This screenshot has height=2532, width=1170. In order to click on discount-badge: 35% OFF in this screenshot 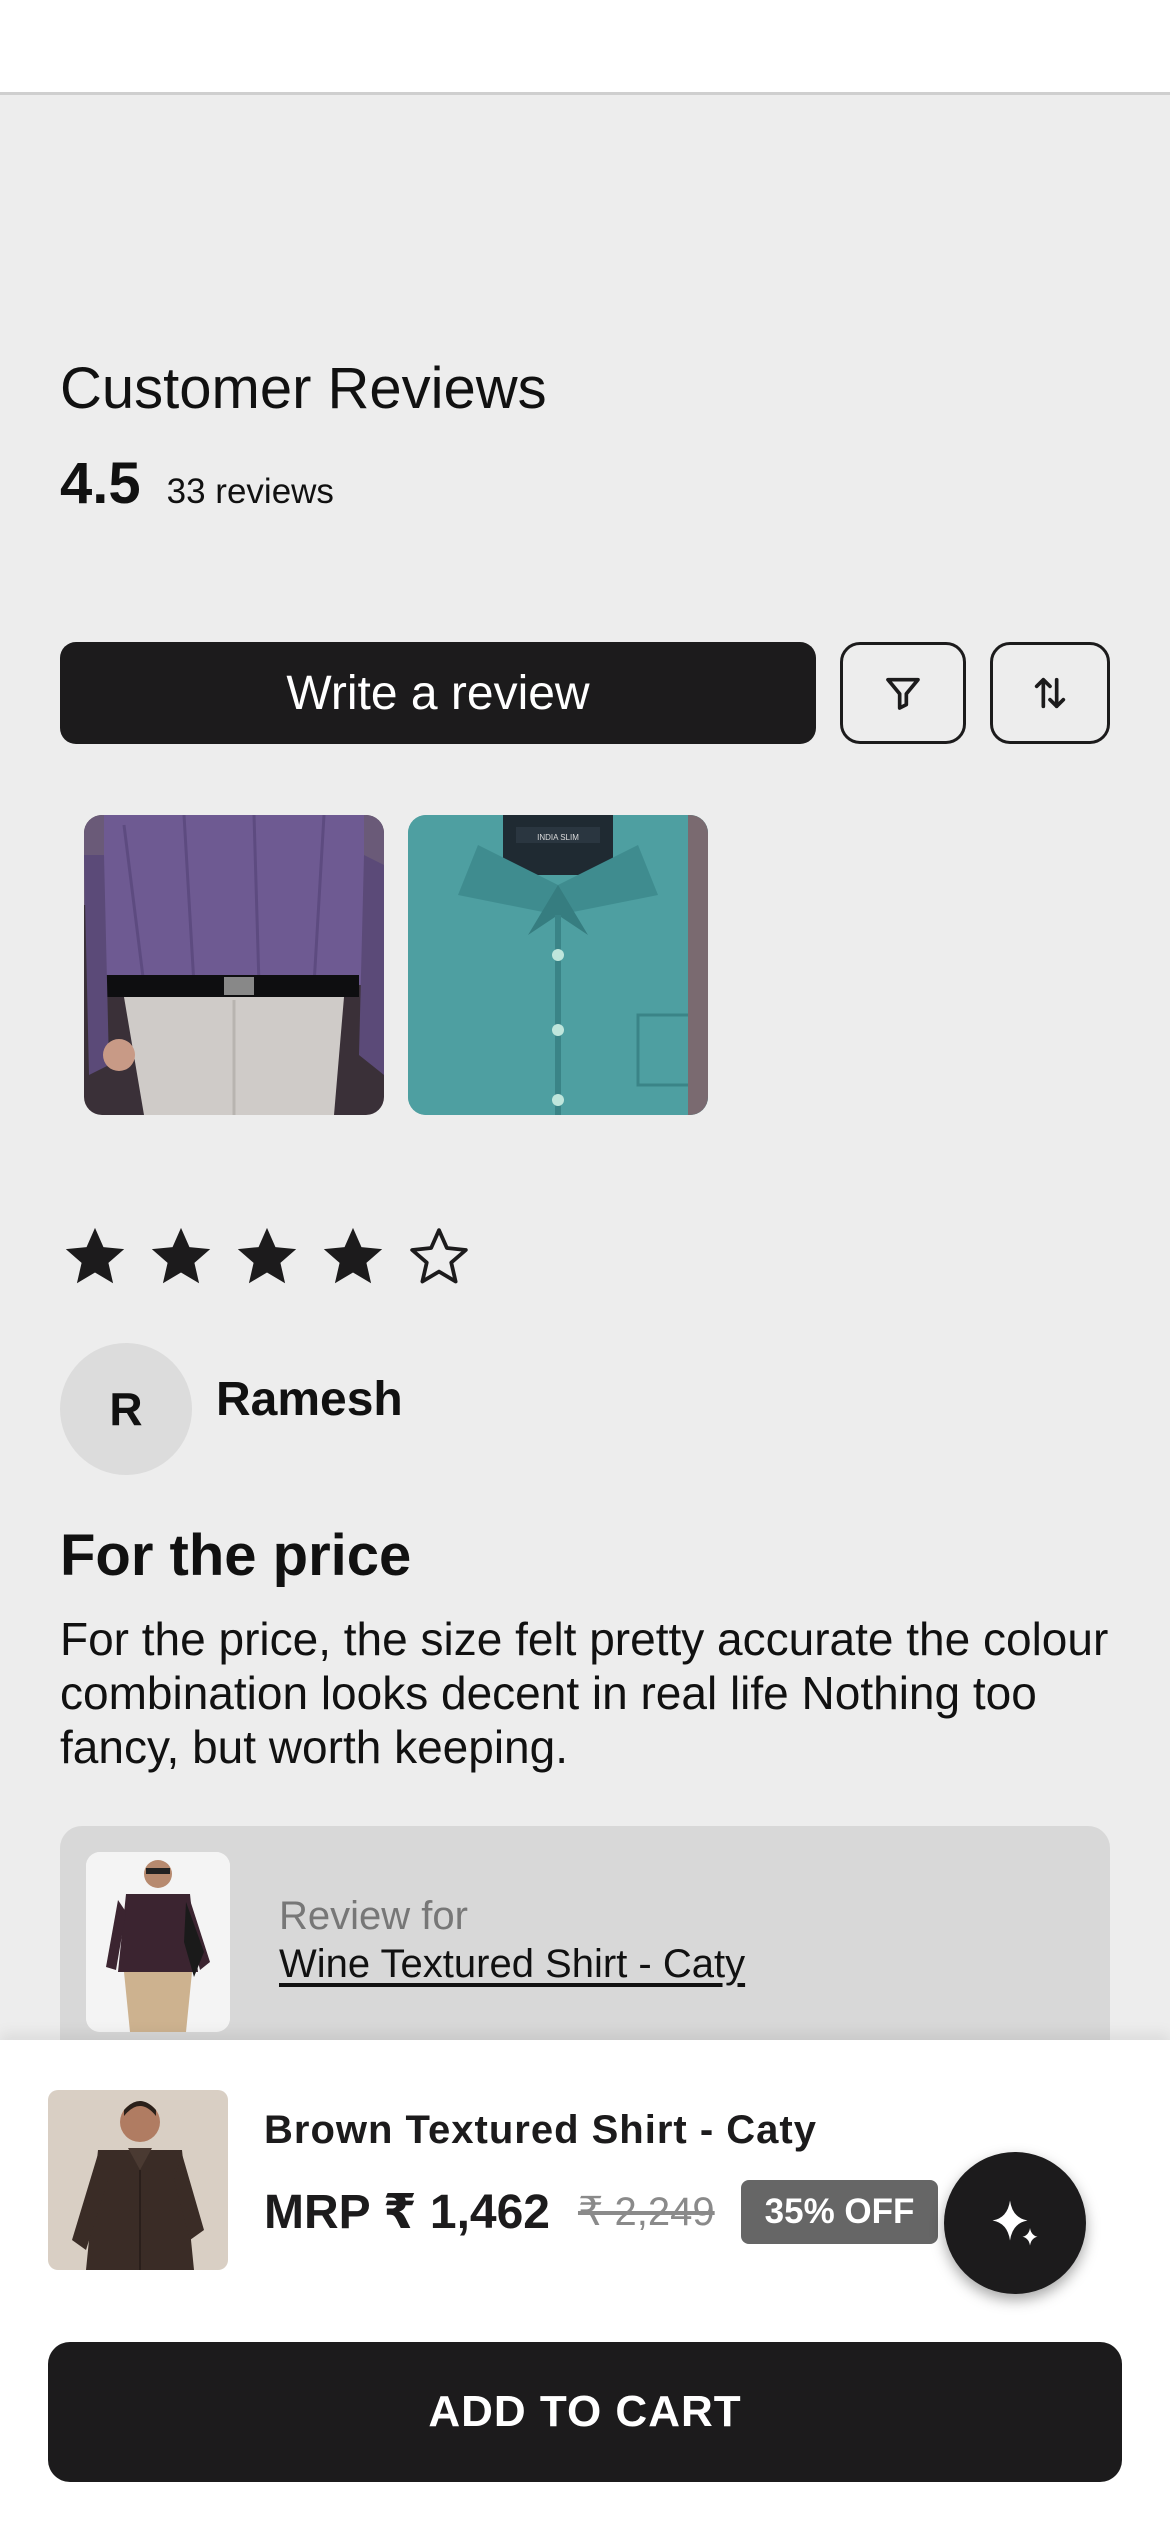, I will do `click(839, 2212)`.